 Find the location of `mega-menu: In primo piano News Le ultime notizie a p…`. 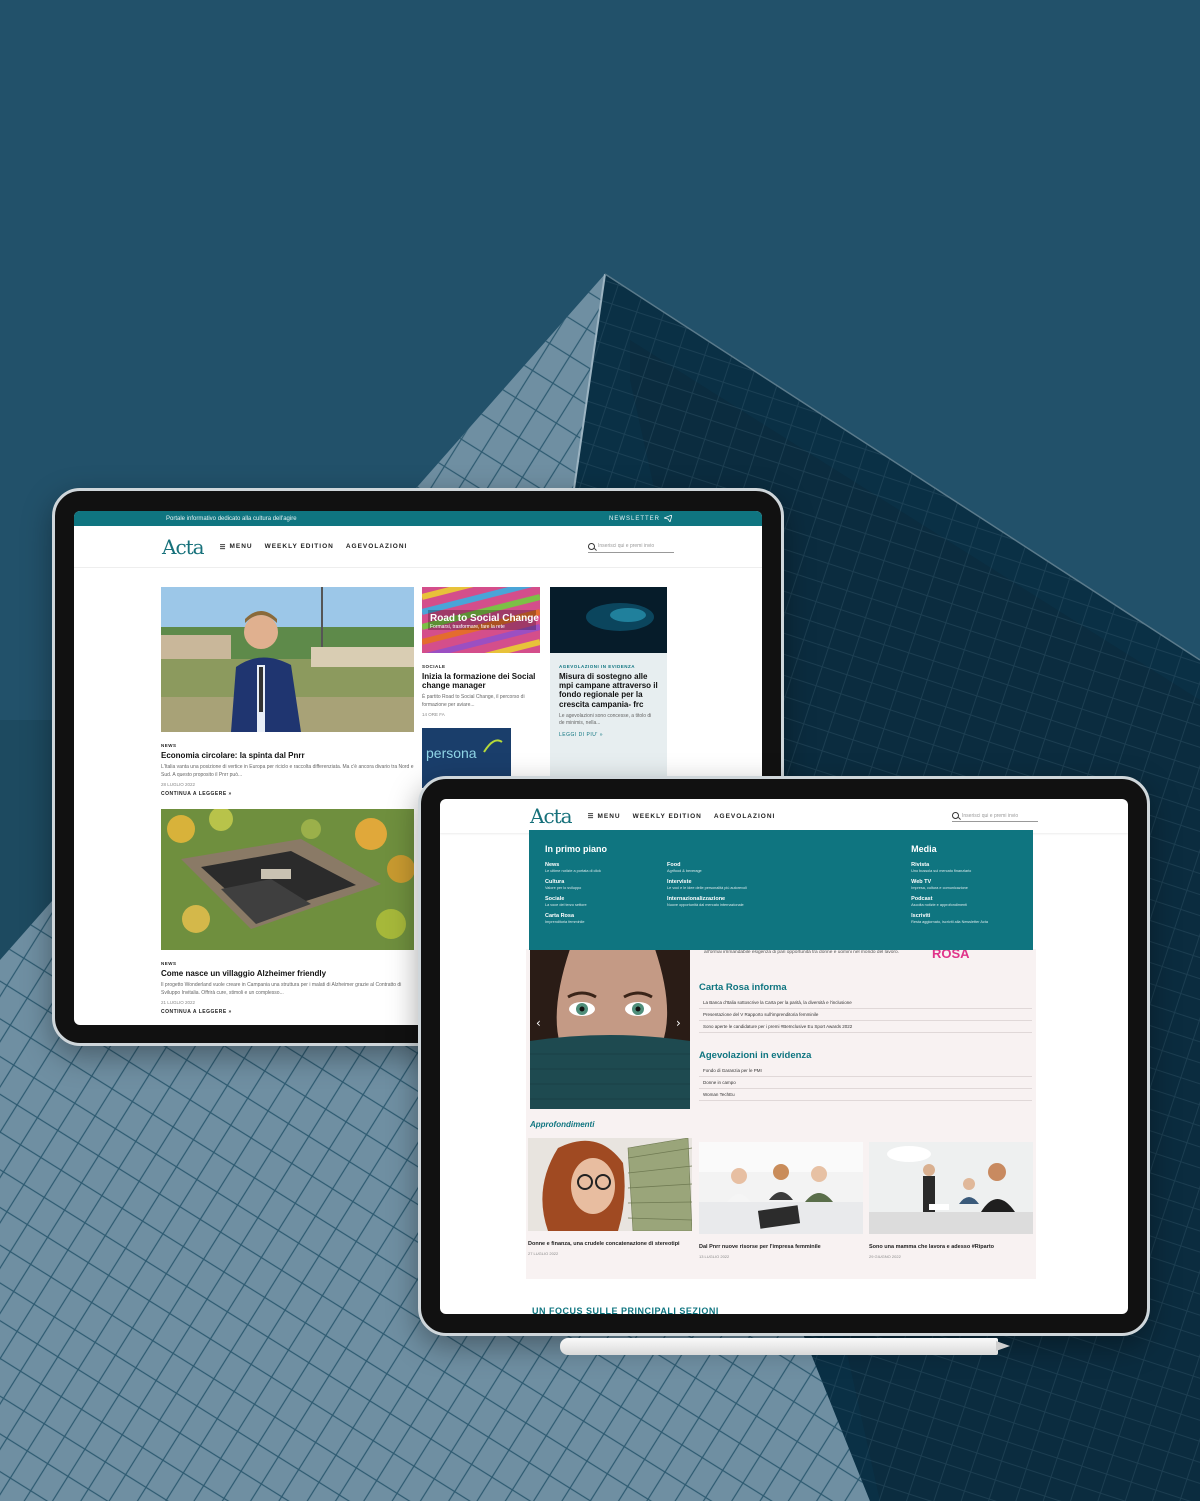

mega-menu: In primo piano News Le ultime notizie a p… is located at coordinates (781, 890).